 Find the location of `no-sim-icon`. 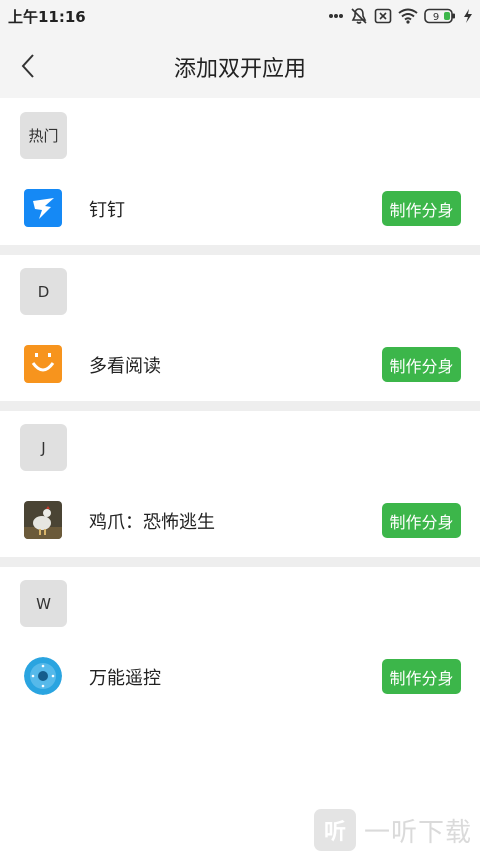

no-sim-icon is located at coordinates (383, 16).